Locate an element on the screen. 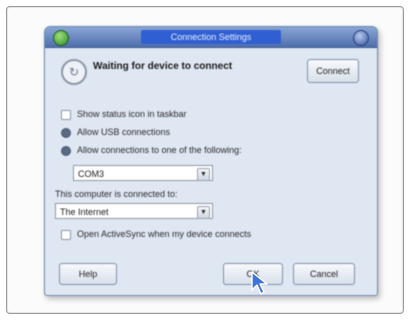  sync-status-icon: ↻ is located at coordinates (74, 72).